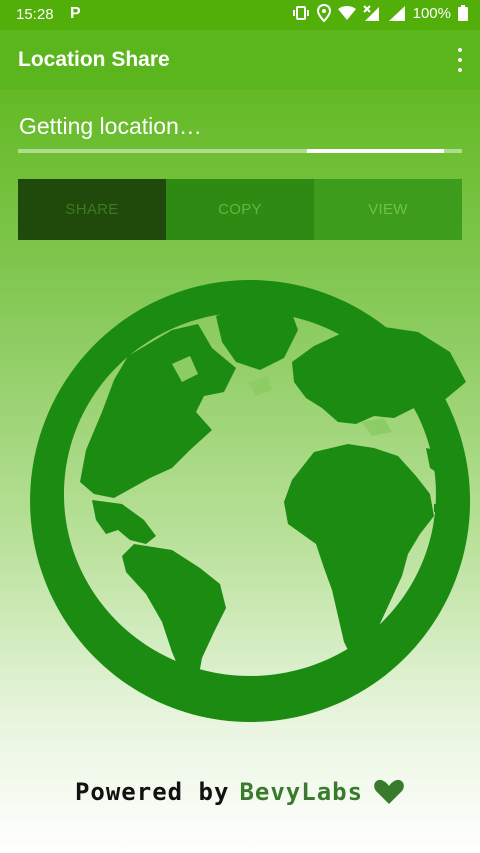 The height and width of the screenshot is (853, 480). Describe the element at coordinates (388, 209) in the screenshot. I see `view-button: VIEW` at that location.